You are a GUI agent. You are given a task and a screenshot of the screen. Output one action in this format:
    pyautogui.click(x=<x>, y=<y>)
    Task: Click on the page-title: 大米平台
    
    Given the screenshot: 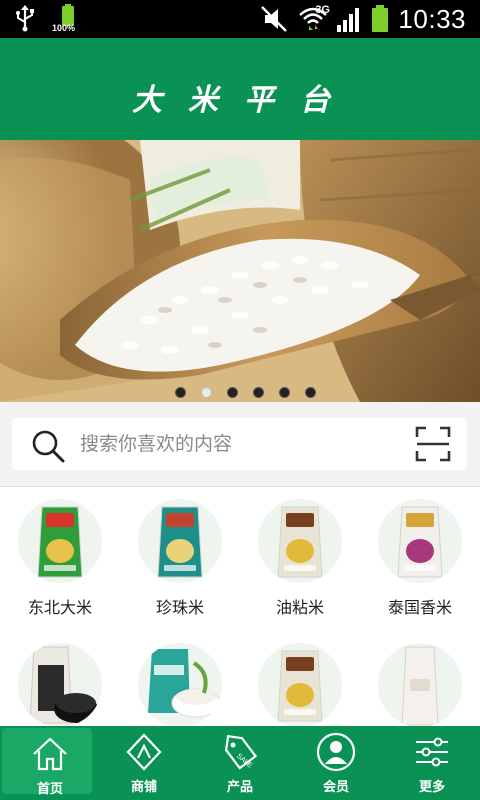 What is the action you would take?
    pyautogui.click(x=244, y=100)
    